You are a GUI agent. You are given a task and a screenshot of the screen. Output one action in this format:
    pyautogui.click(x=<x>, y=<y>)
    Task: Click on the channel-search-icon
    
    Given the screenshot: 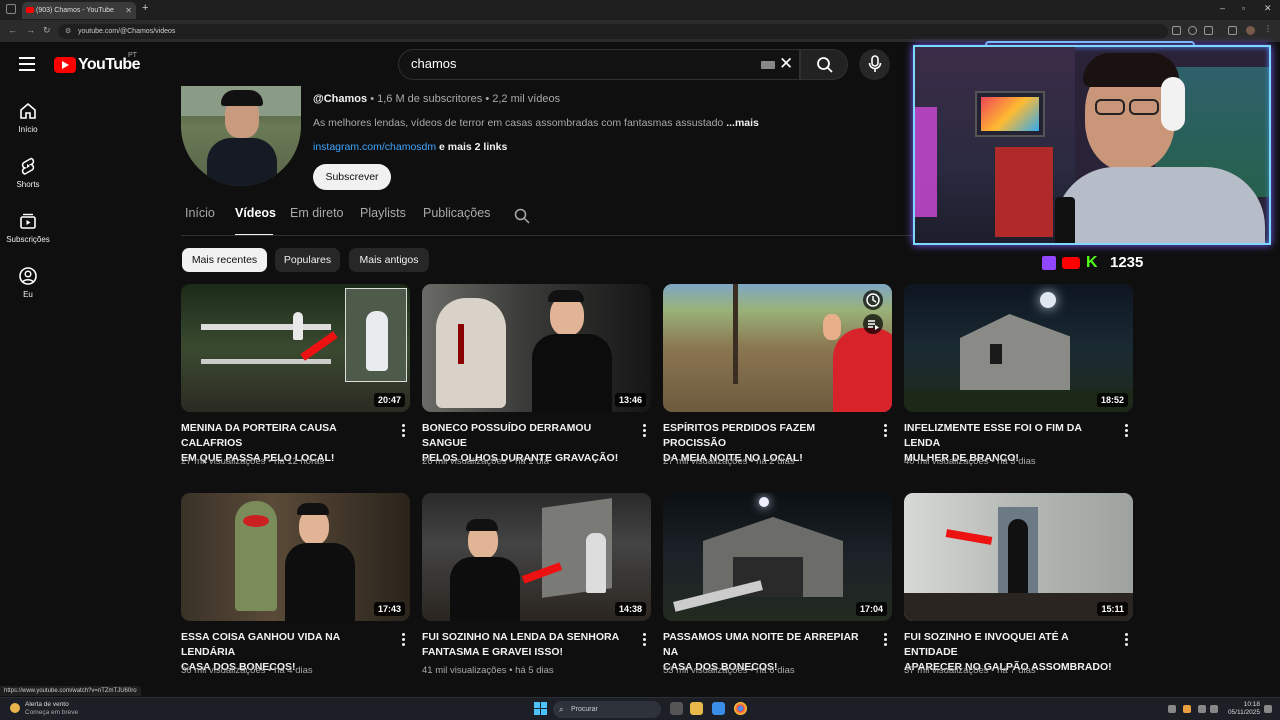 What is the action you would take?
    pyautogui.click(x=522, y=216)
    